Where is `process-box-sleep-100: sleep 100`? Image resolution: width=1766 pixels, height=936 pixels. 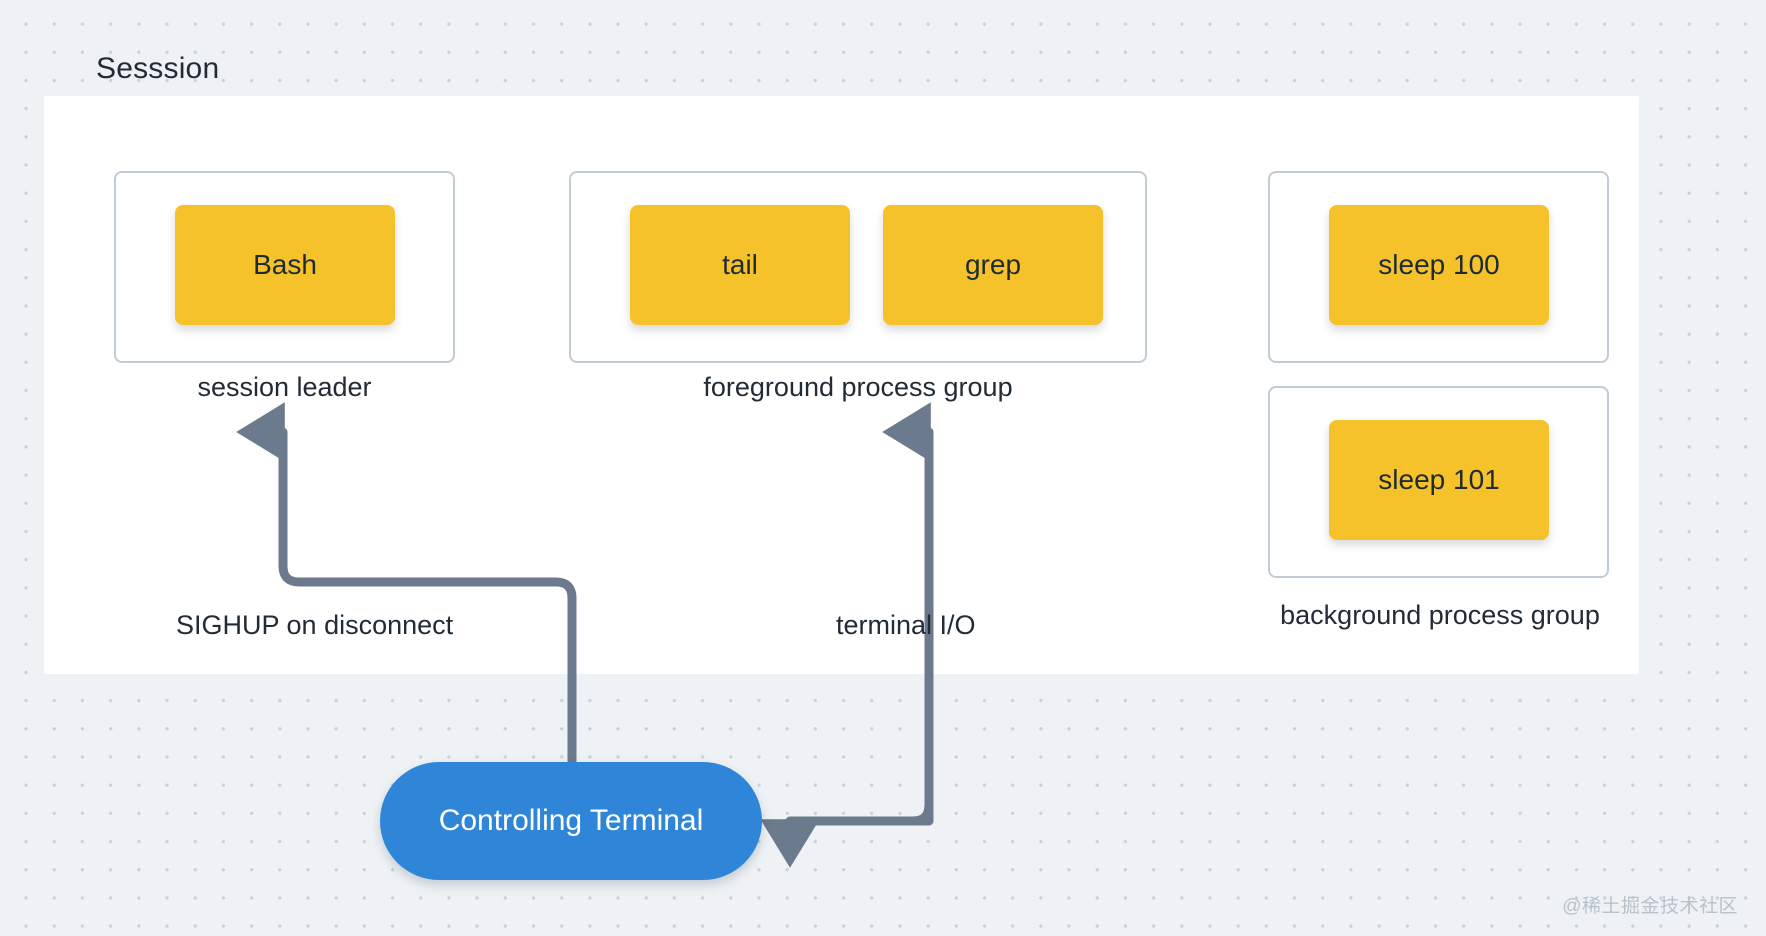
process-box-sleep-100: sleep 100 is located at coordinates (1439, 265).